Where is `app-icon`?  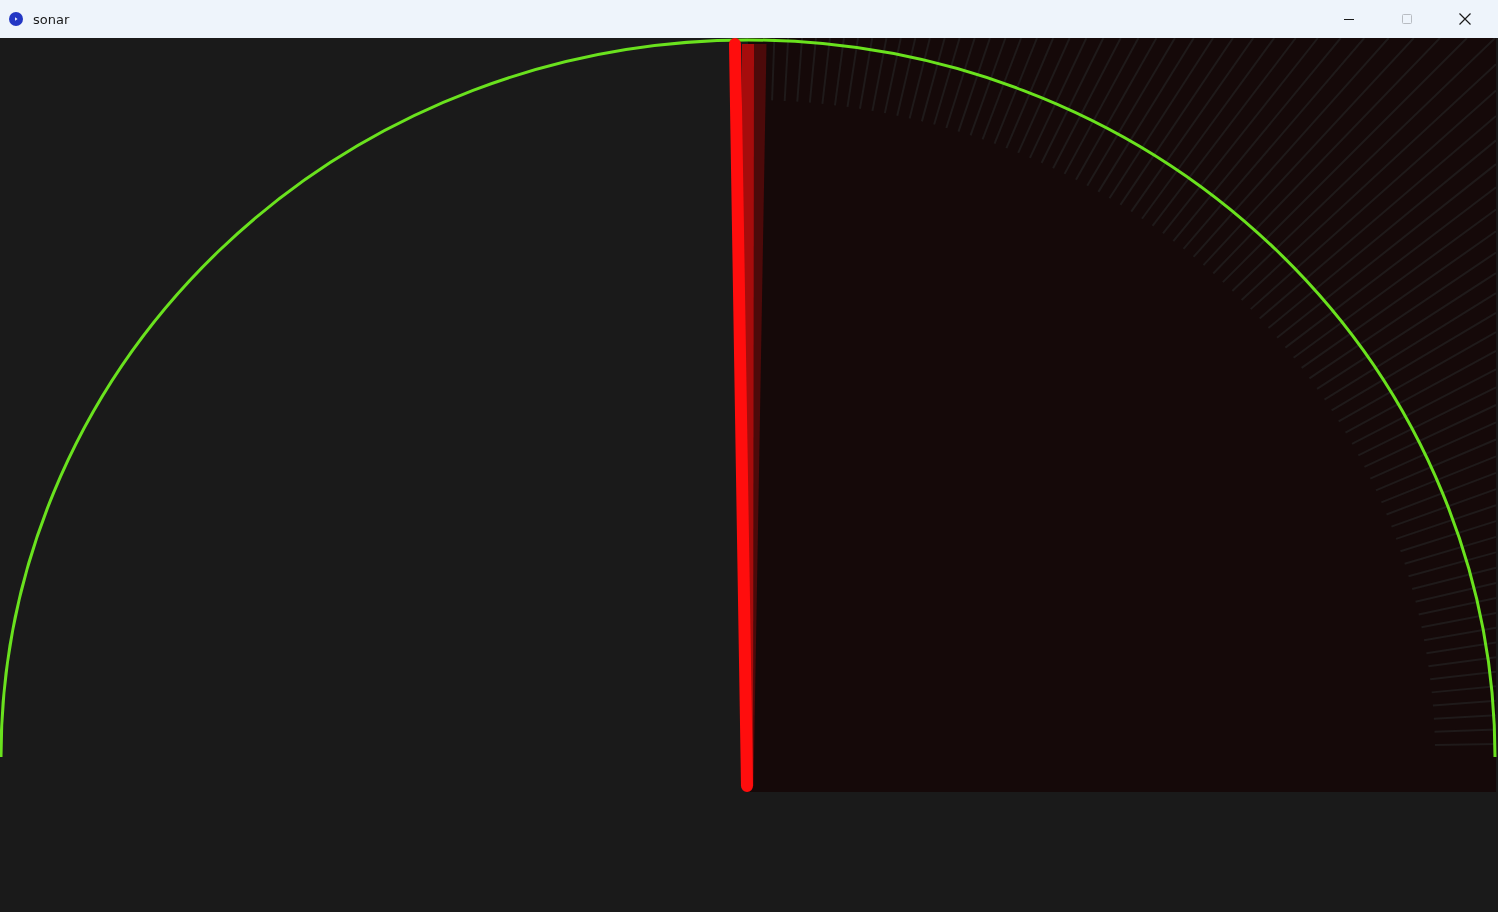
app-icon is located at coordinates (16, 19).